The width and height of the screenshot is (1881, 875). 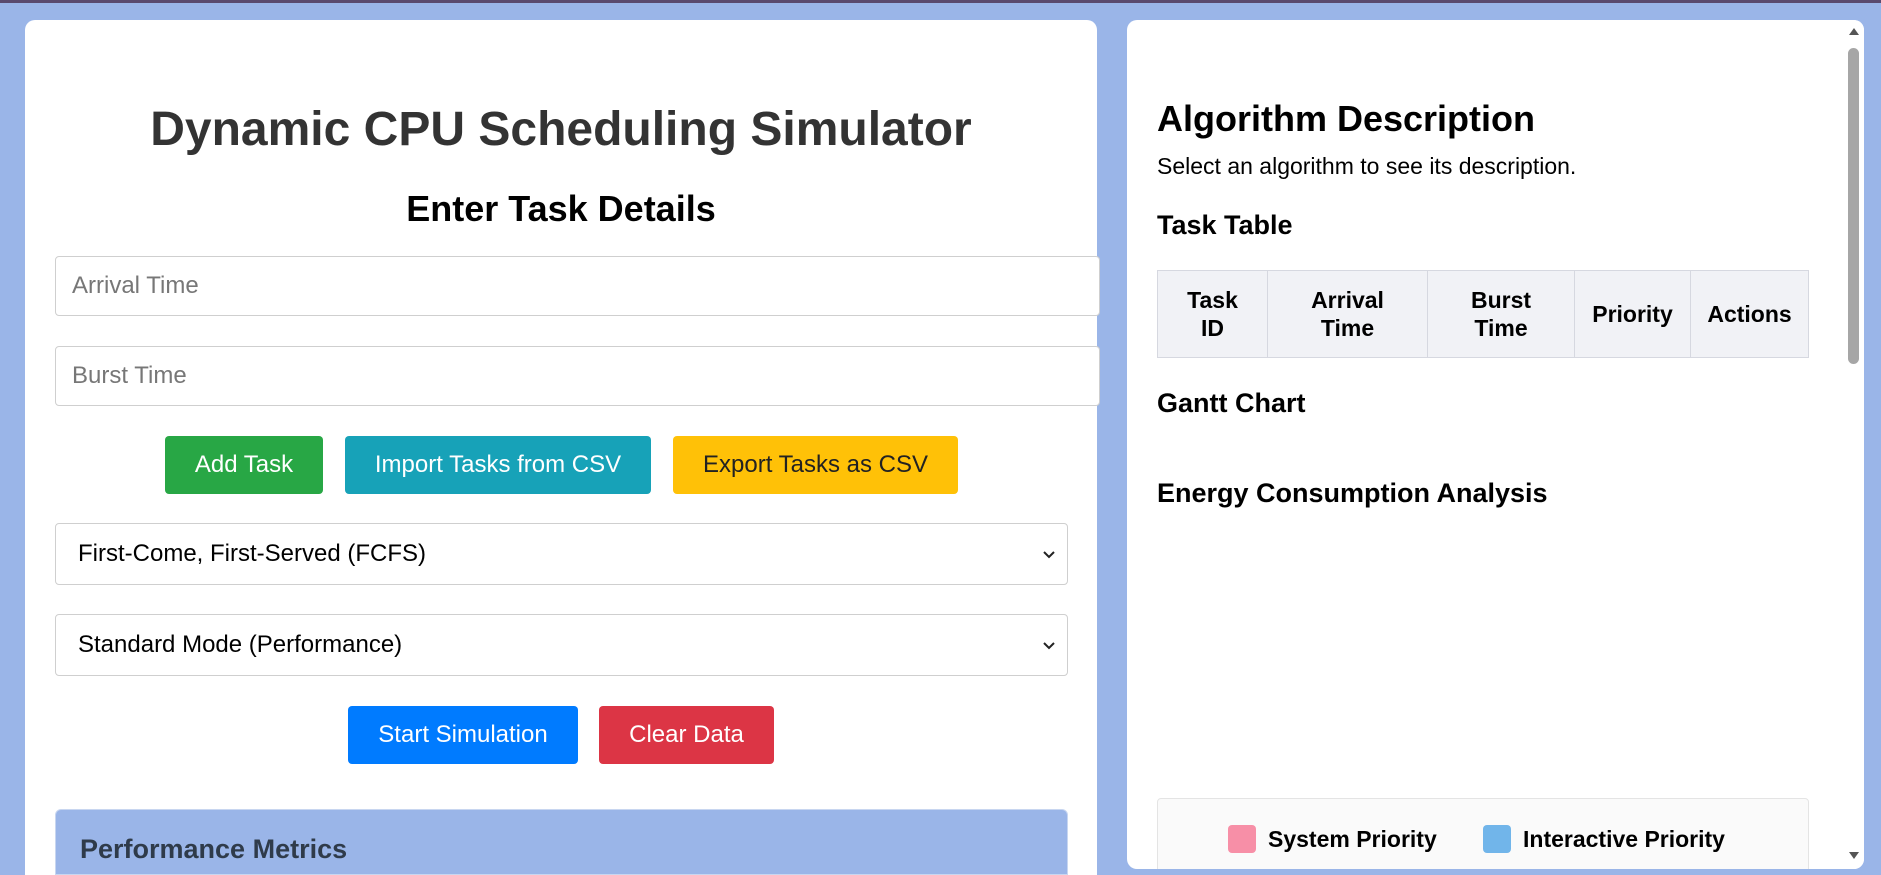 What do you see at coordinates (686, 735) in the screenshot?
I see `clear-data-button: Clear Data` at bounding box center [686, 735].